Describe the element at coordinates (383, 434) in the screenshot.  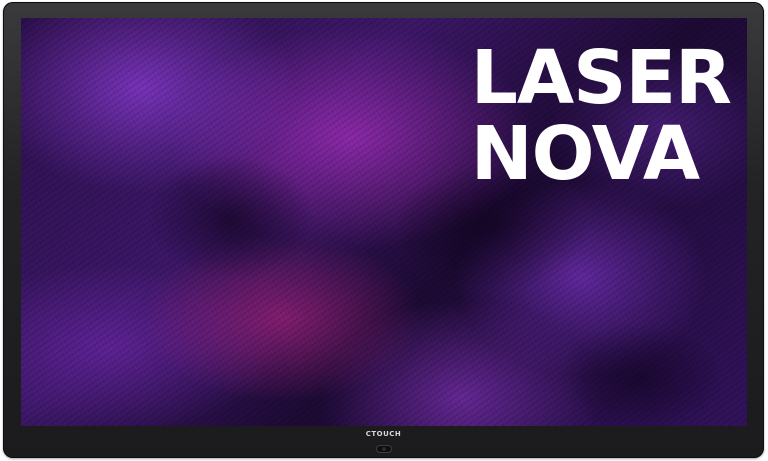
I see `brand-logo: CTOUCH` at that location.